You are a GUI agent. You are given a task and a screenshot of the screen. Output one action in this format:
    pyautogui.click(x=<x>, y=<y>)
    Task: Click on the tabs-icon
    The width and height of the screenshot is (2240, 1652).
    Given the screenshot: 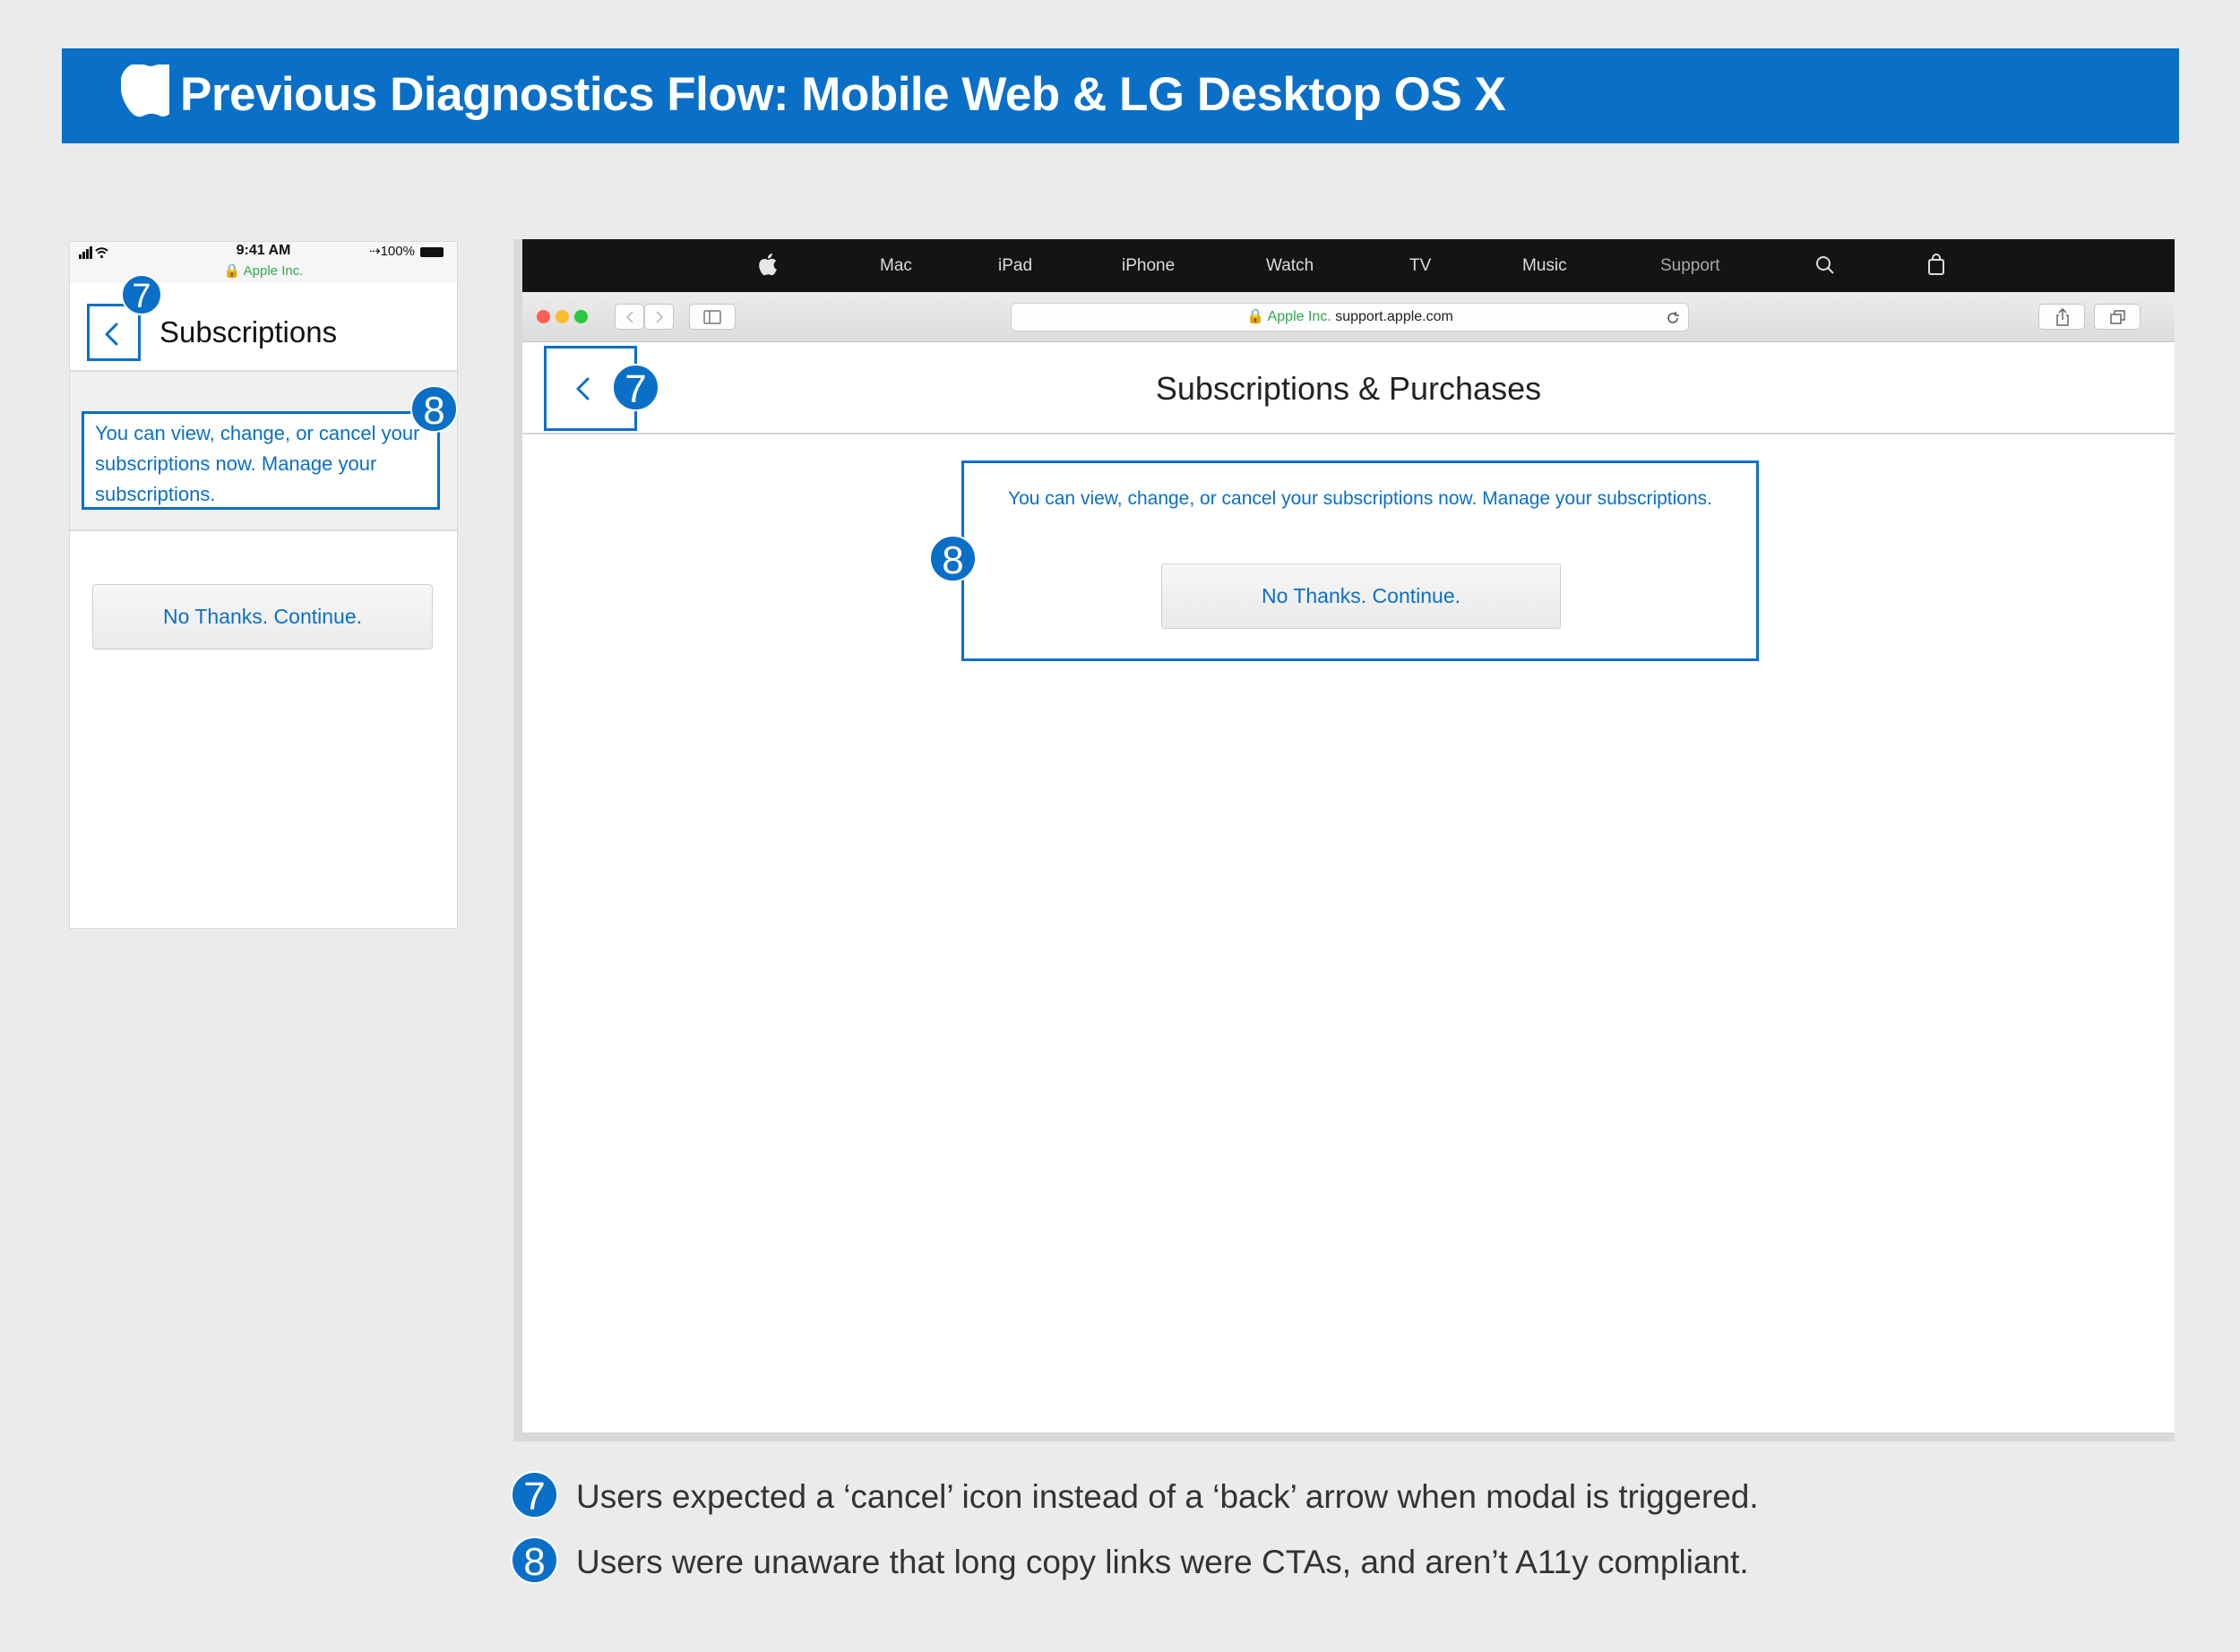 What is the action you would take?
    pyautogui.click(x=2117, y=317)
    